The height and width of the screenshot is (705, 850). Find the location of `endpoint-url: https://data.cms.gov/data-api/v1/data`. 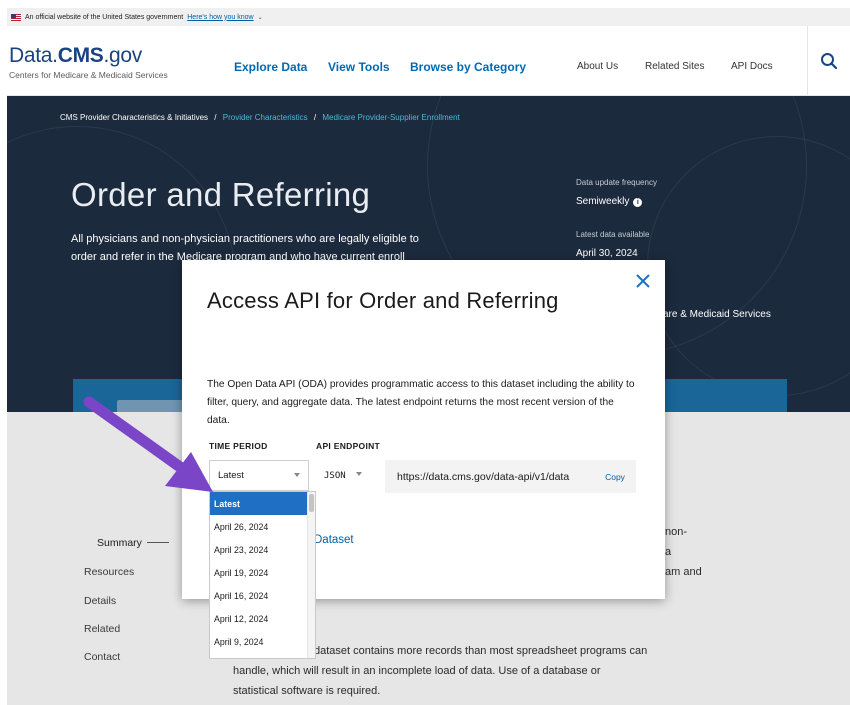

endpoint-url: https://data.cms.gov/data-api/v1/data is located at coordinates (483, 476).